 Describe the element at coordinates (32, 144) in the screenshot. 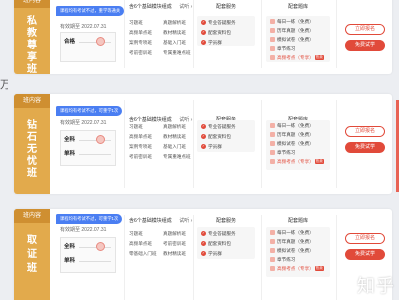

I see `plan-side-label: 班内容钻石无忧班` at that location.